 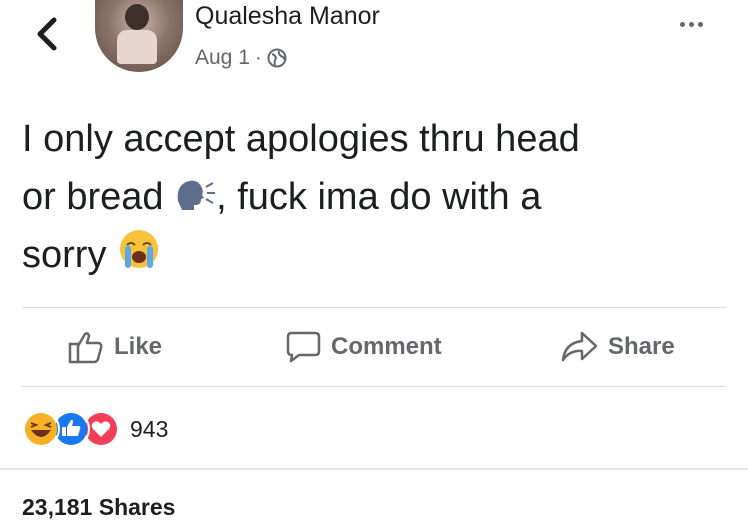 What do you see at coordinates (47, 34) in the screenshot?
I see `back-chevron-icon` at bounding box center [47, 34].